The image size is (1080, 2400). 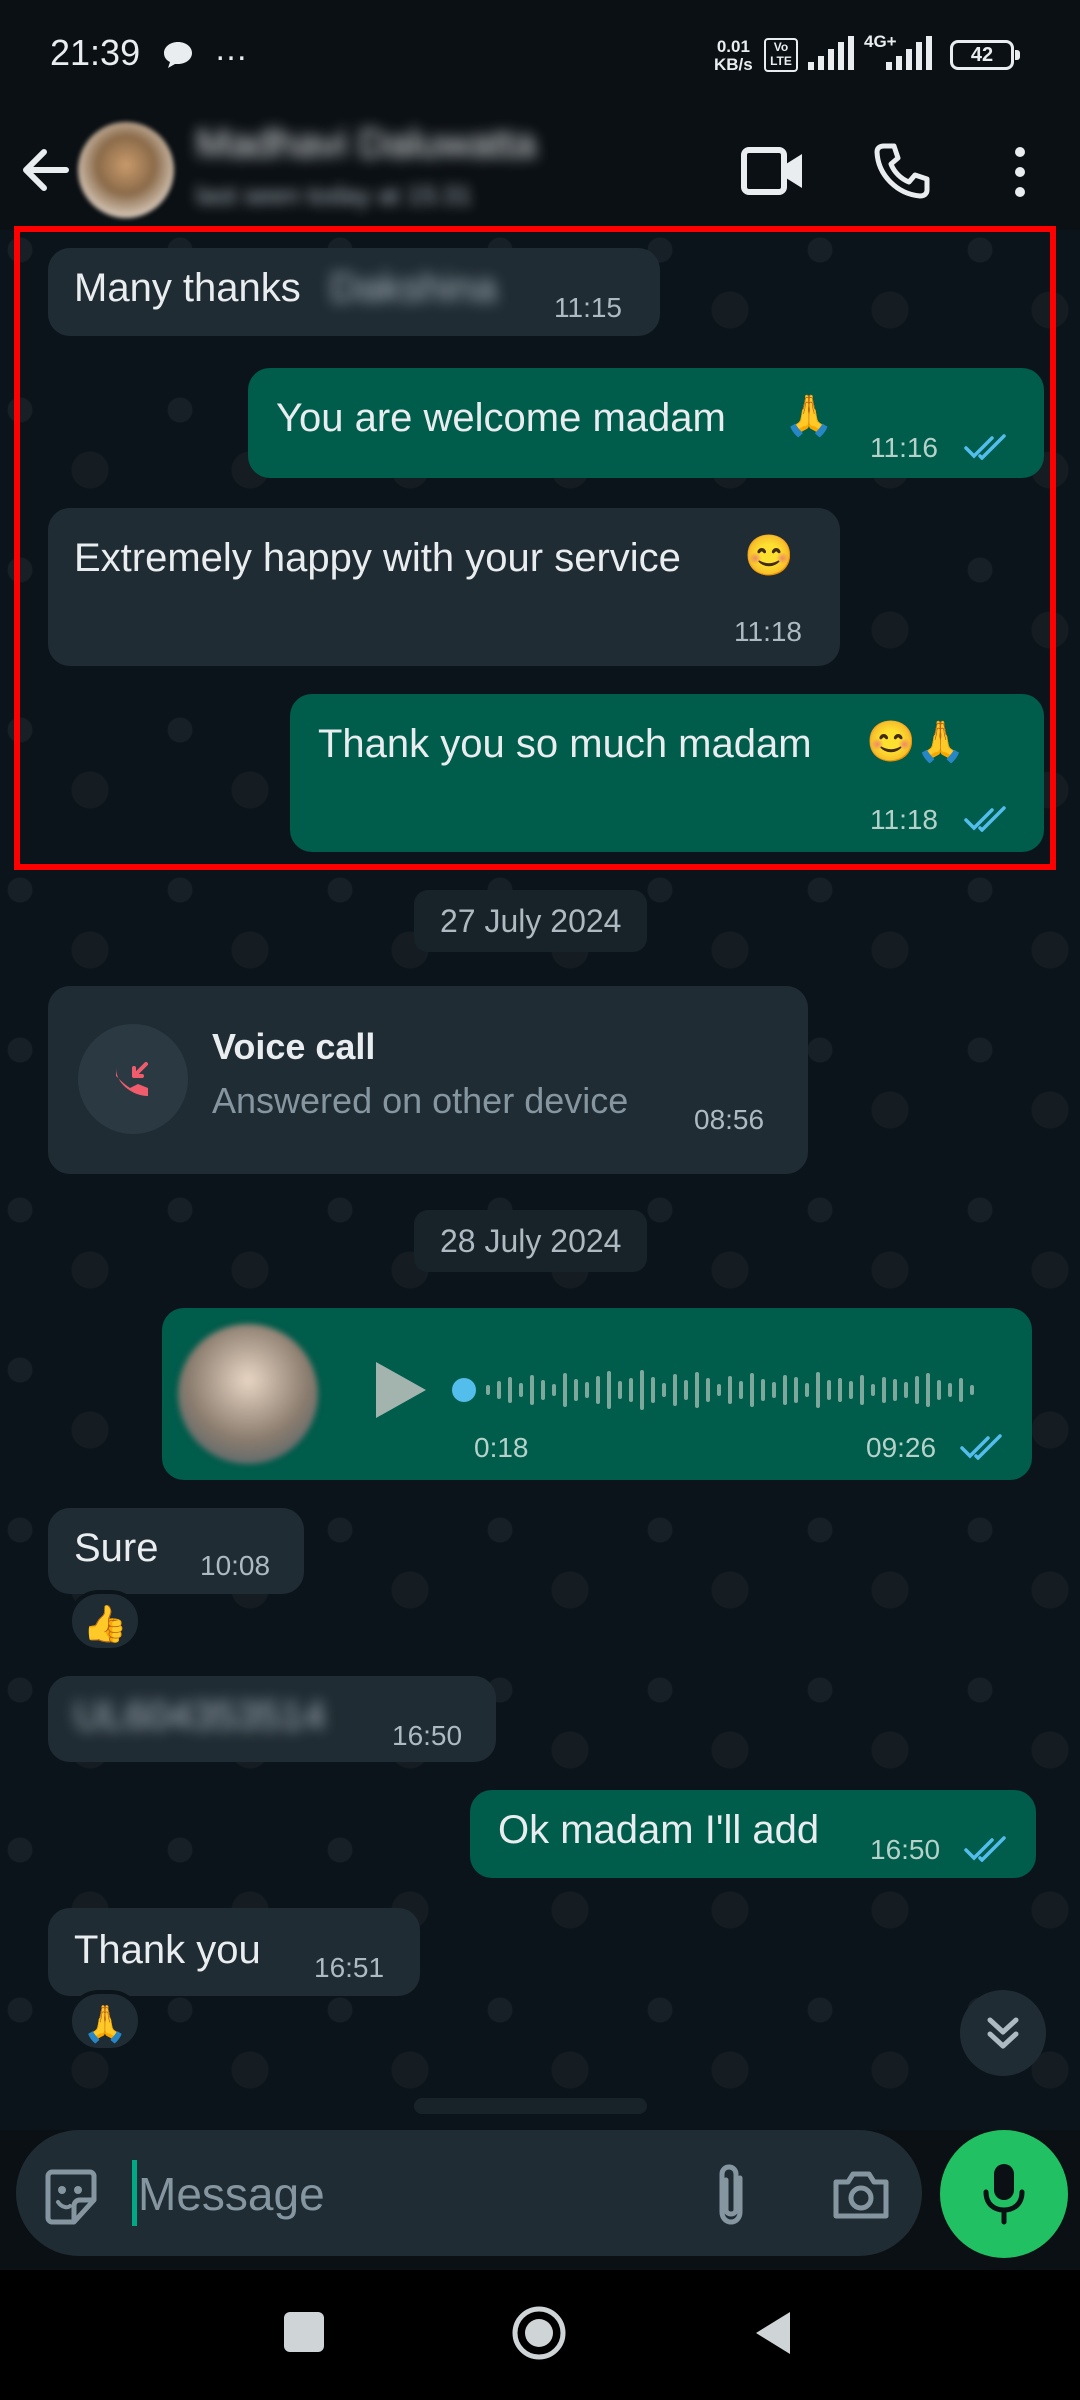 What do you see at coordinates (539, 2333) in the screenshot?
I see `home-button` at bounding box center [539, 2333].